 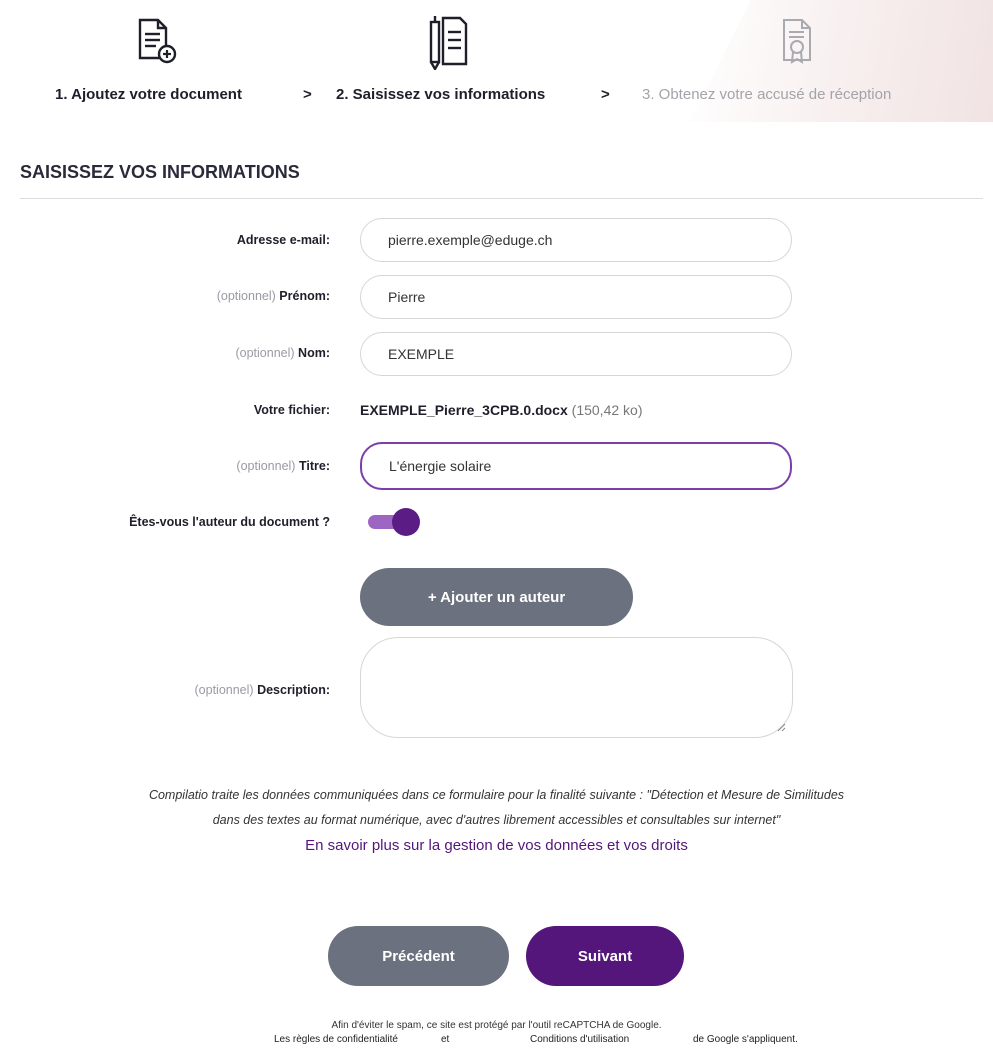 I want to click on privacy-link: Les règles de confidentialité, so click(x=336, y=1039).